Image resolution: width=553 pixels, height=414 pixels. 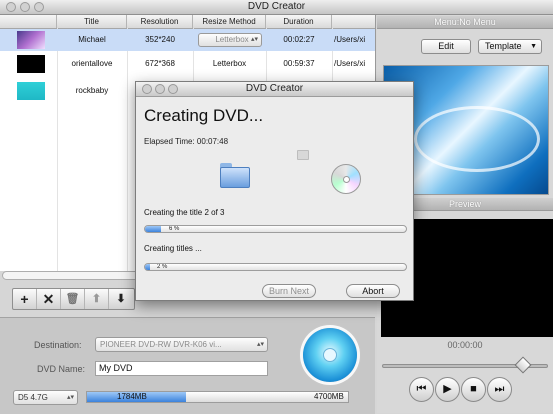 I want to click on dialog-title-bar: DVD Creator, so click(x=274, y=89).